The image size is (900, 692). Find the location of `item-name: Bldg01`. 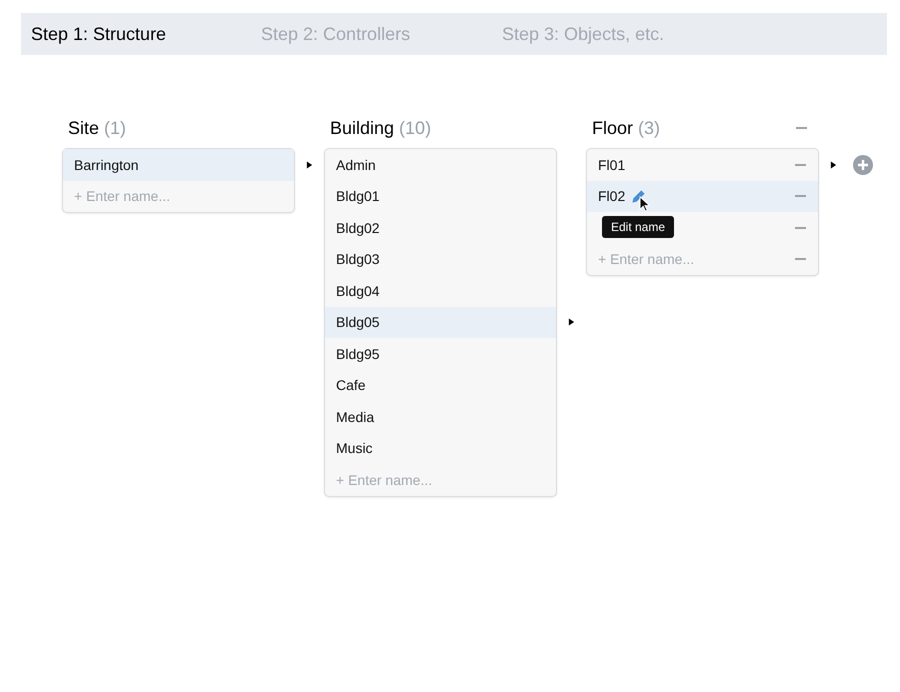

item-name: Bldg01 is located at coordinates (358, 196).